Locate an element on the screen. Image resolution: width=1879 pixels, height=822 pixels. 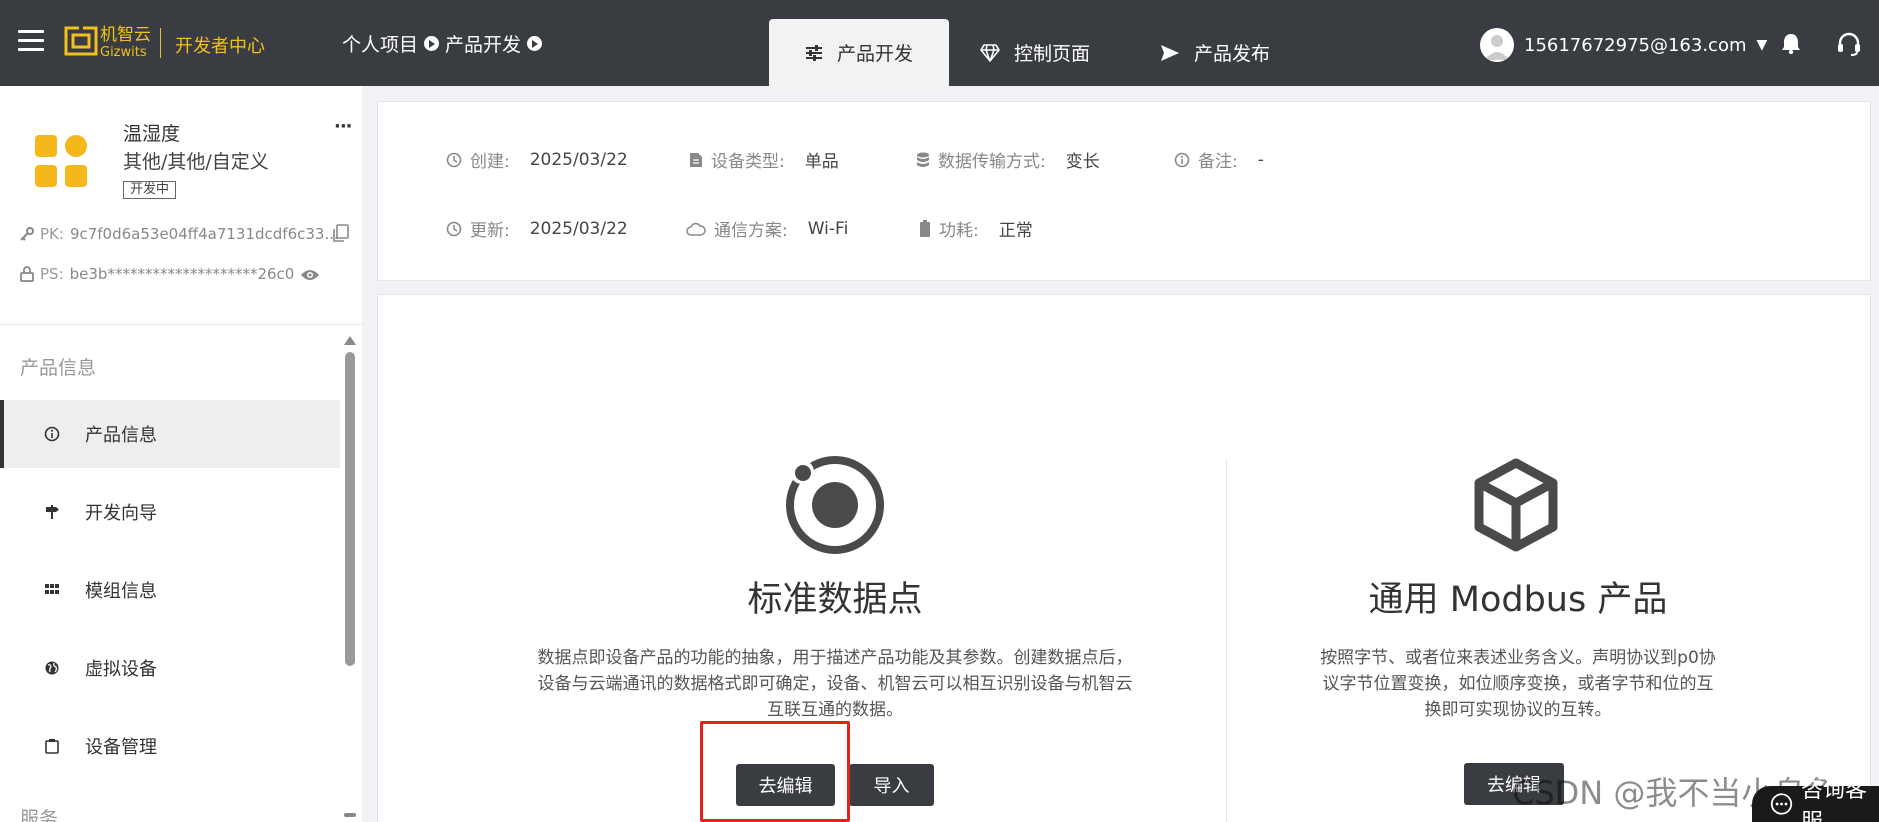
tab-label: 控制页面 is located at coordinates (1052, 54).